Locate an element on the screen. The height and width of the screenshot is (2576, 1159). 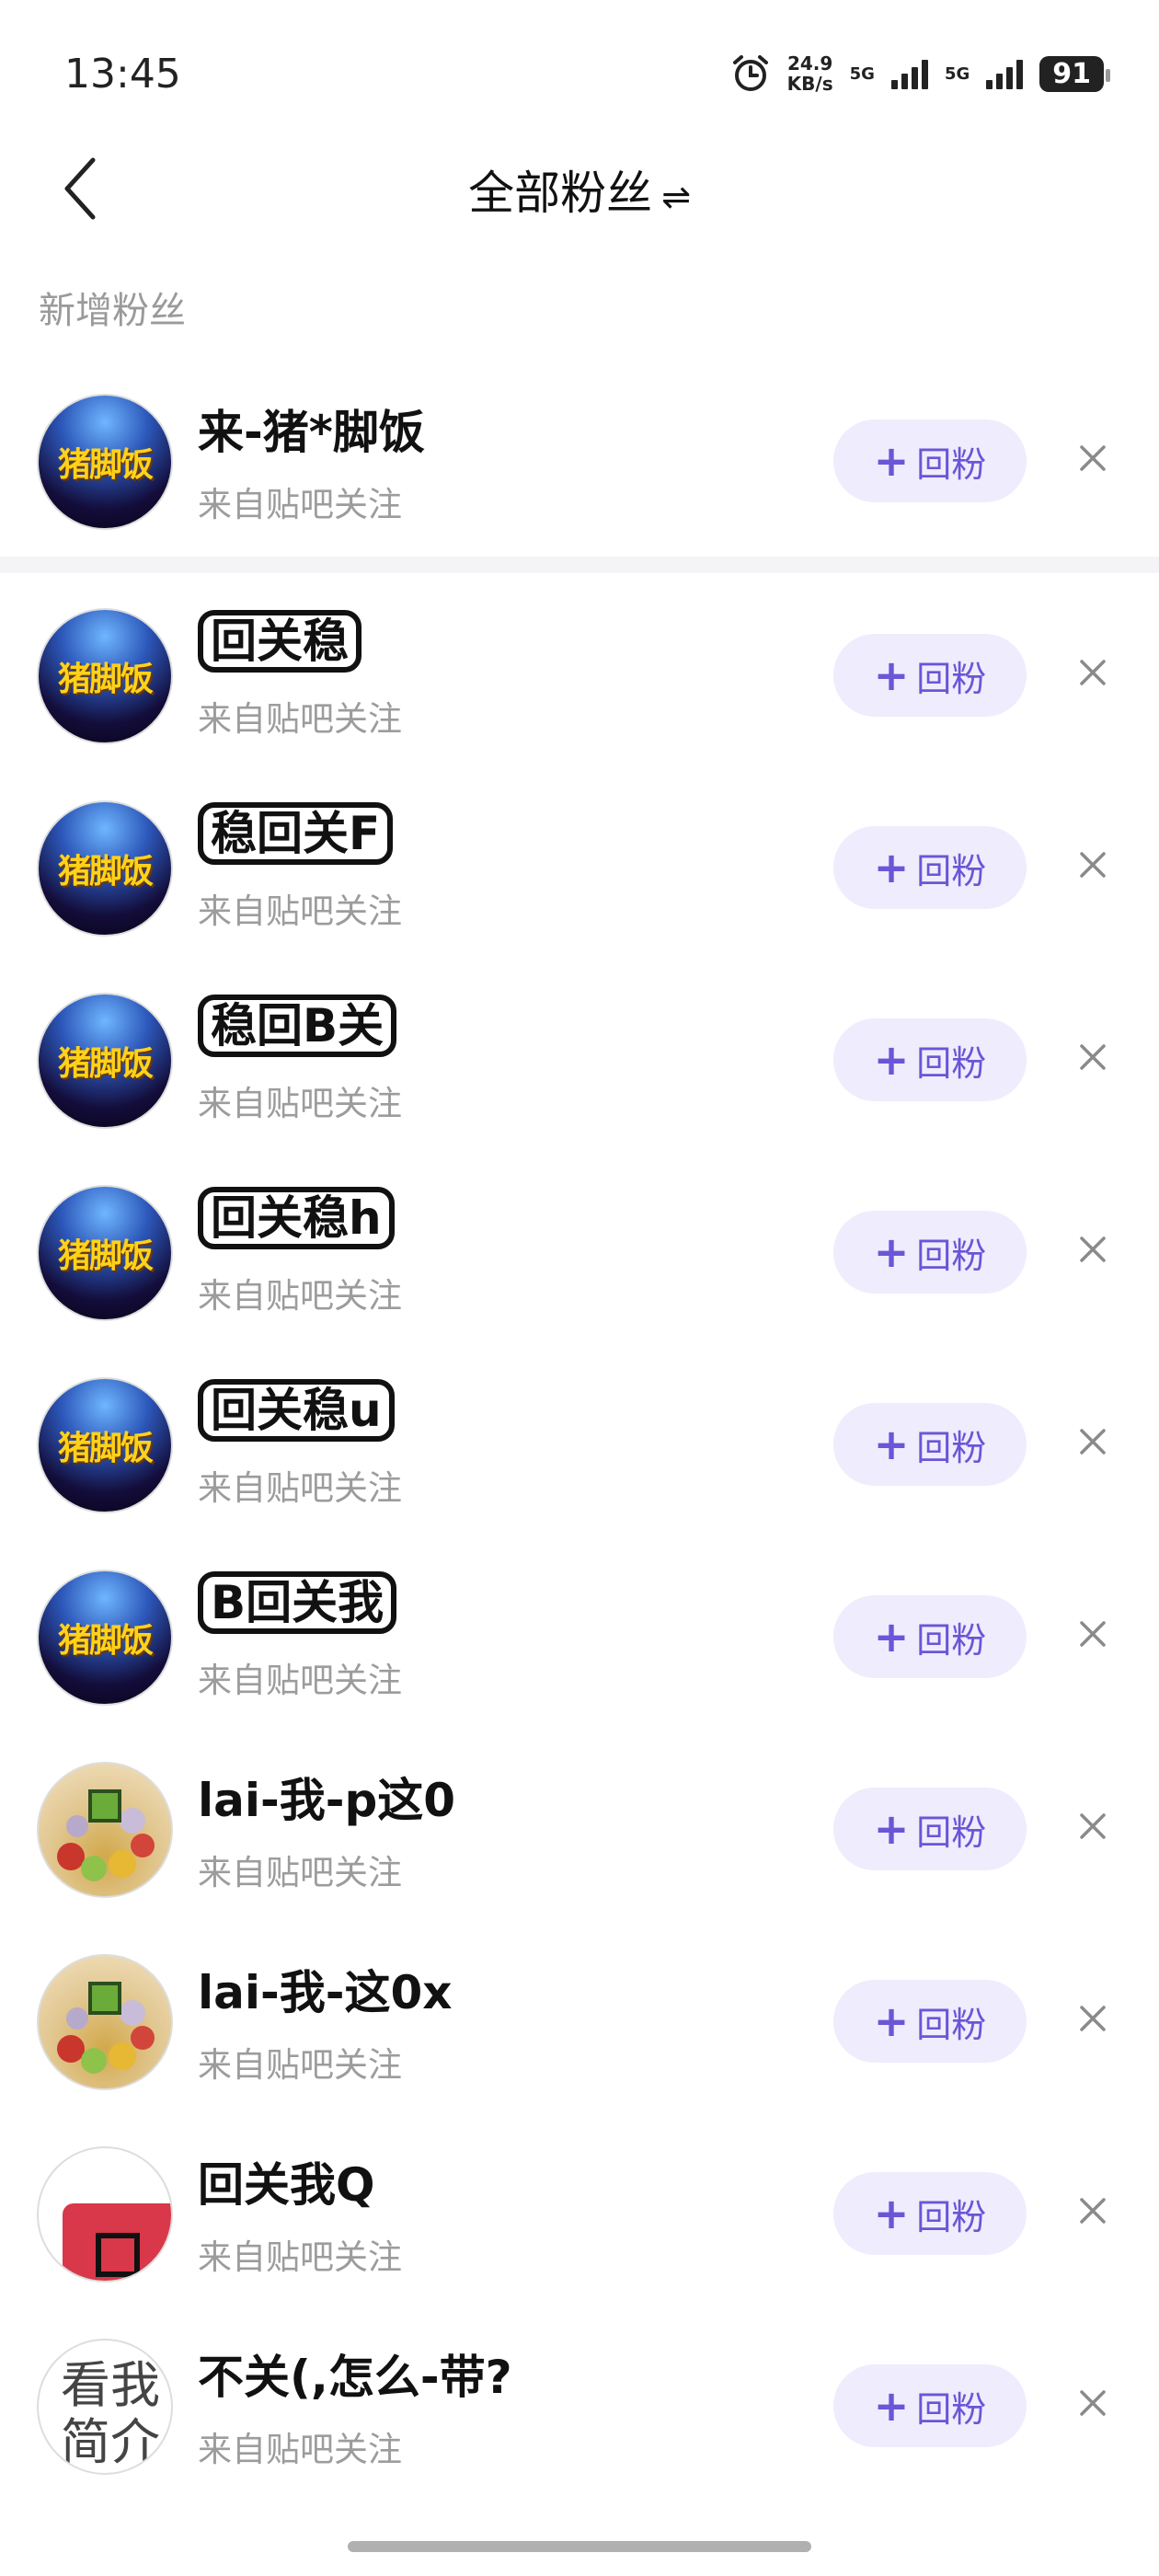
follower-row: 猪脚饭 稳回关F 来自贴吧关注 + 回粉 is located at coordinates (579, 861).